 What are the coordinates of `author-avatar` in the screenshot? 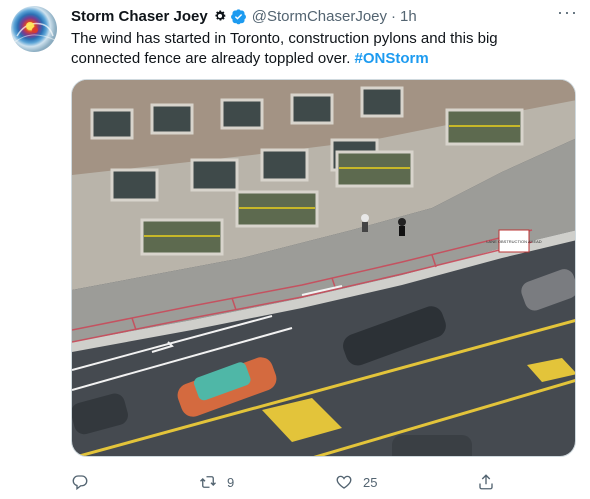 It's located at (34, 29).